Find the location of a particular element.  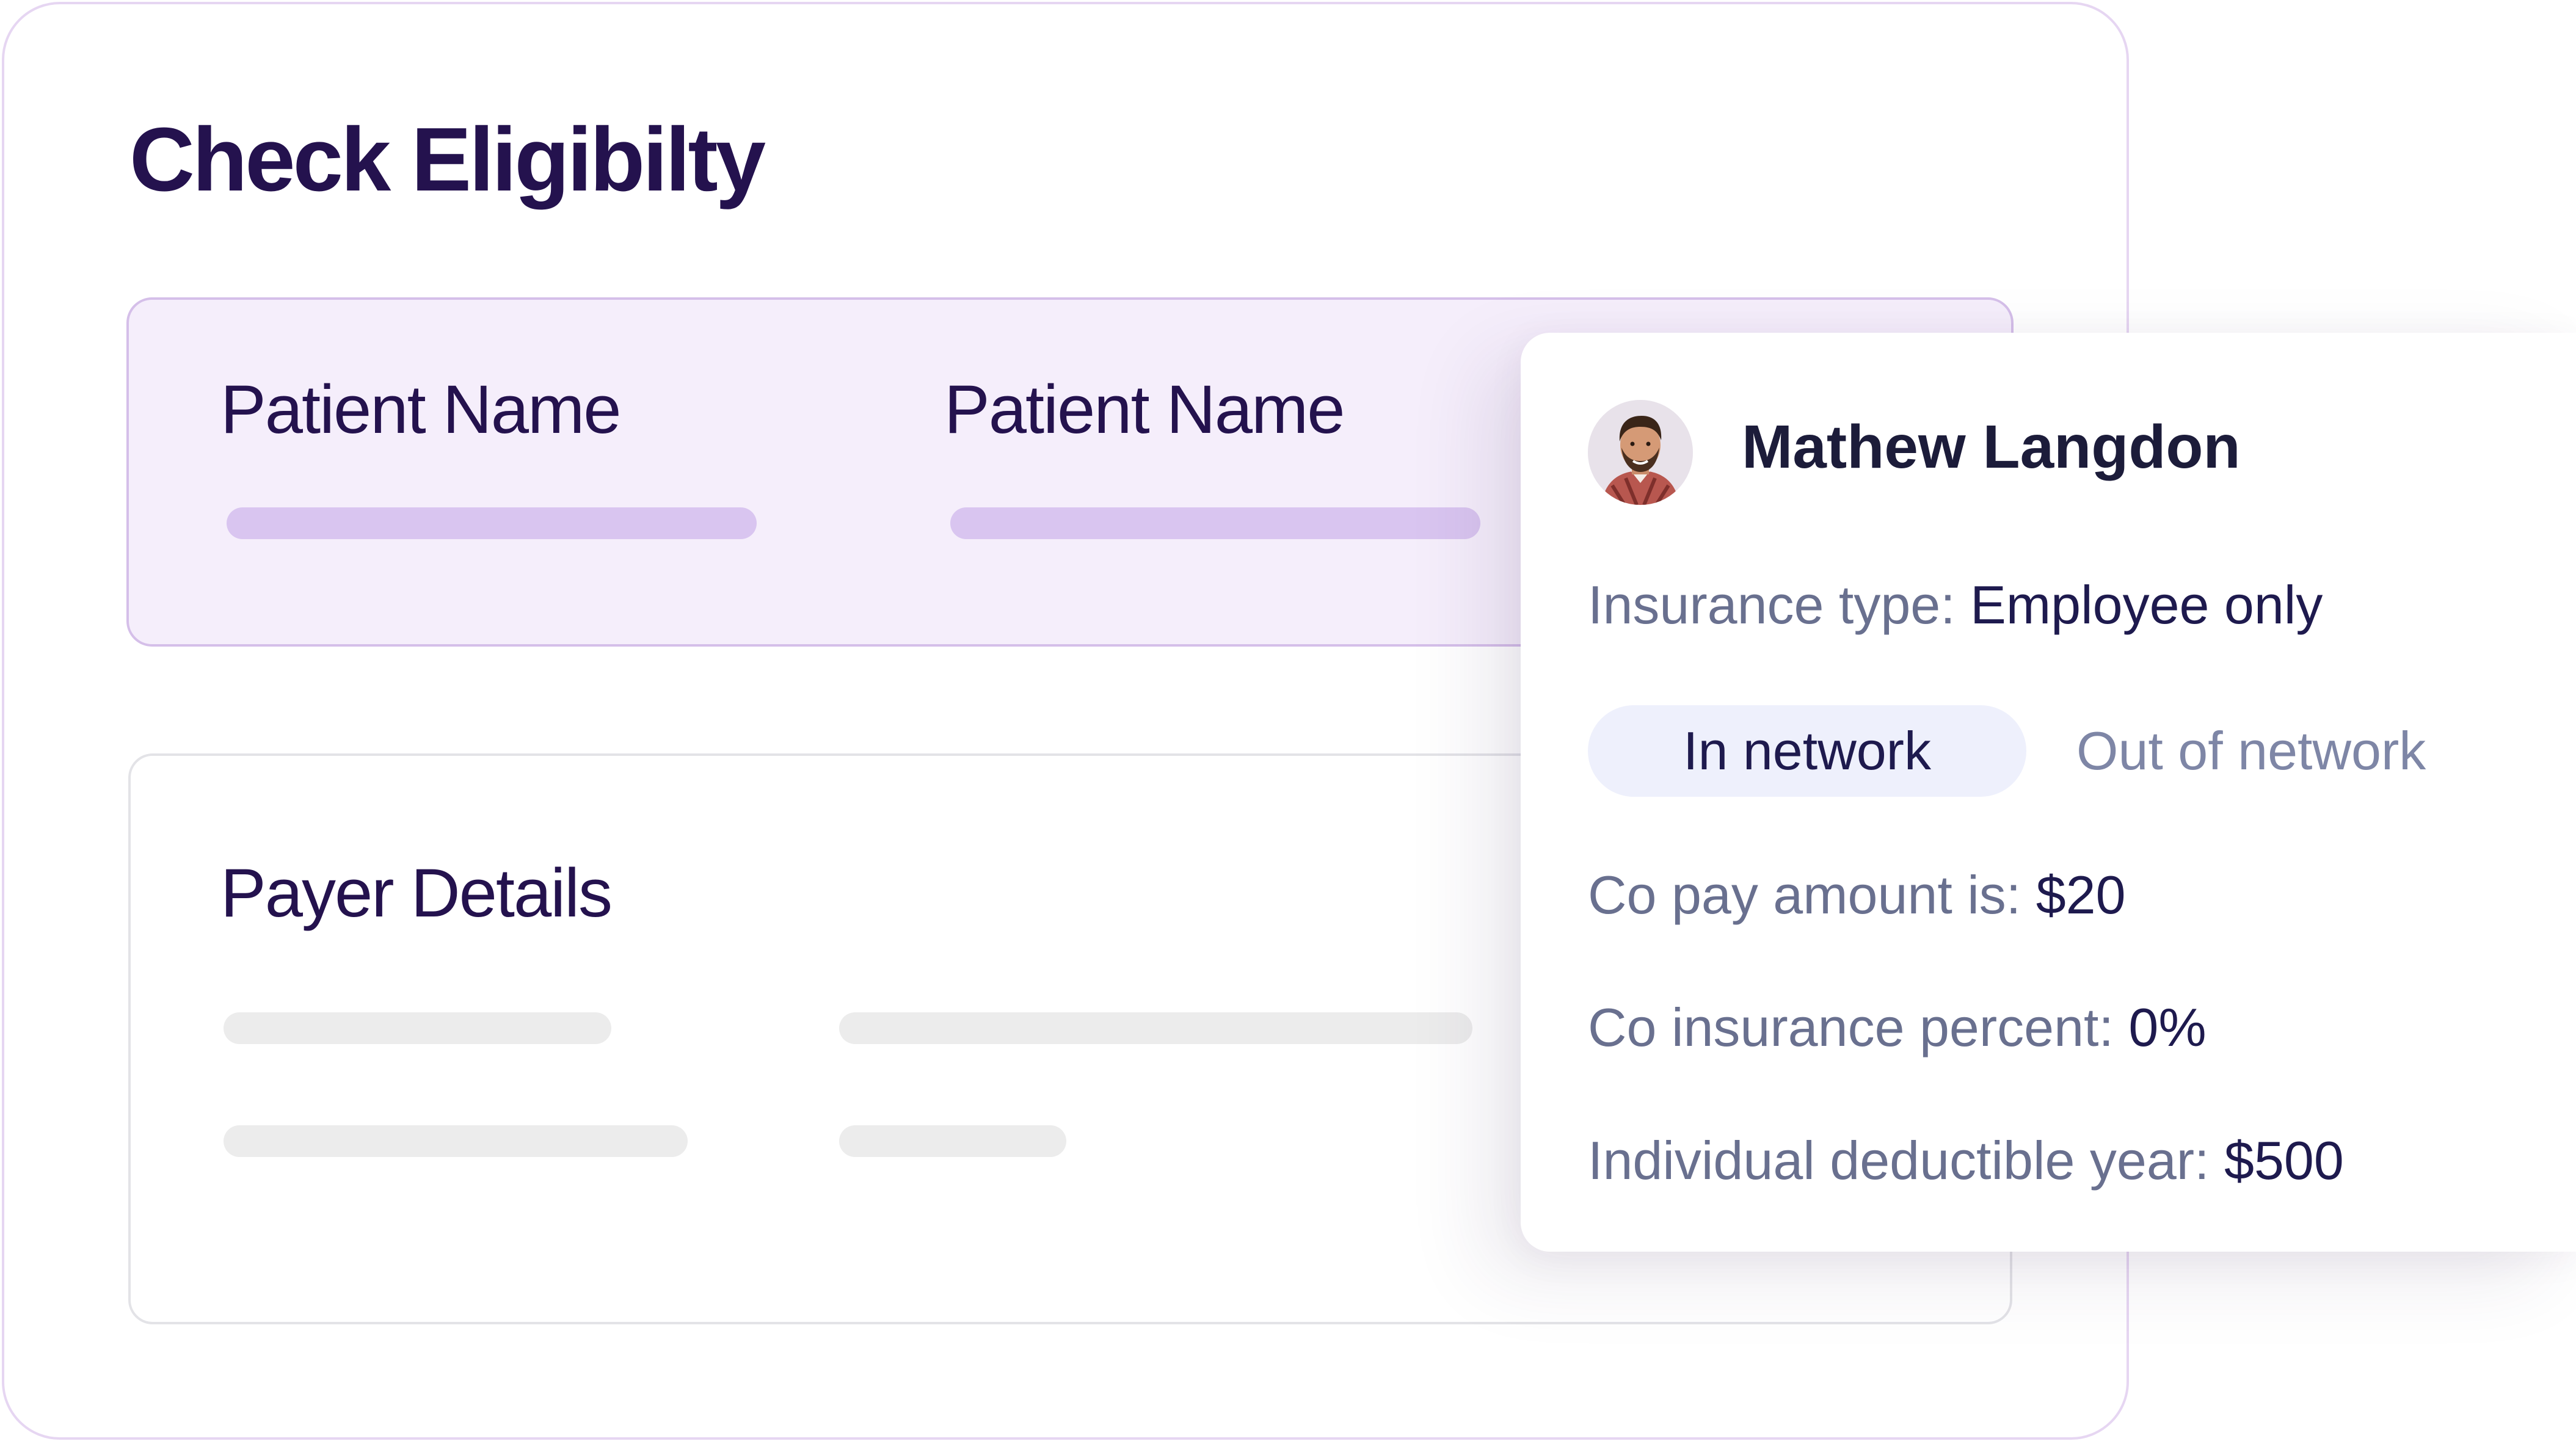

copay-row: Co pay amount is: $20 is located at coordinates (1857, 895).